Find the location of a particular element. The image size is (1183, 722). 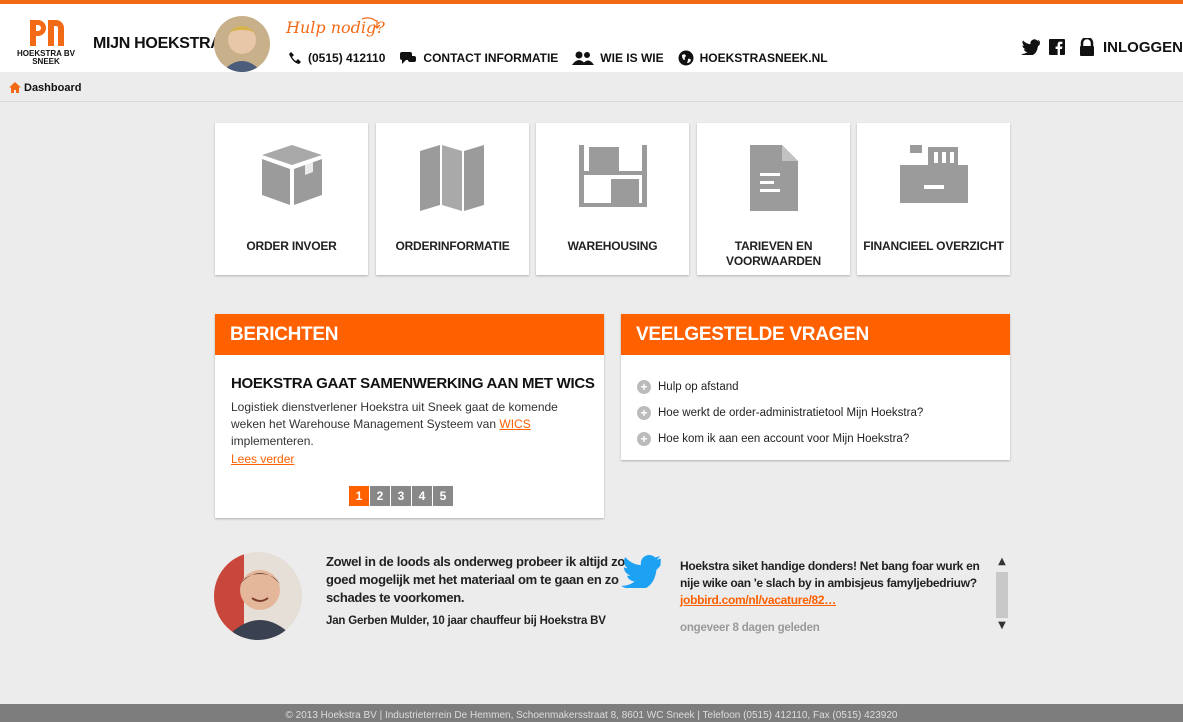

scrollbar-thumb is located at coordinates (1002, 595).